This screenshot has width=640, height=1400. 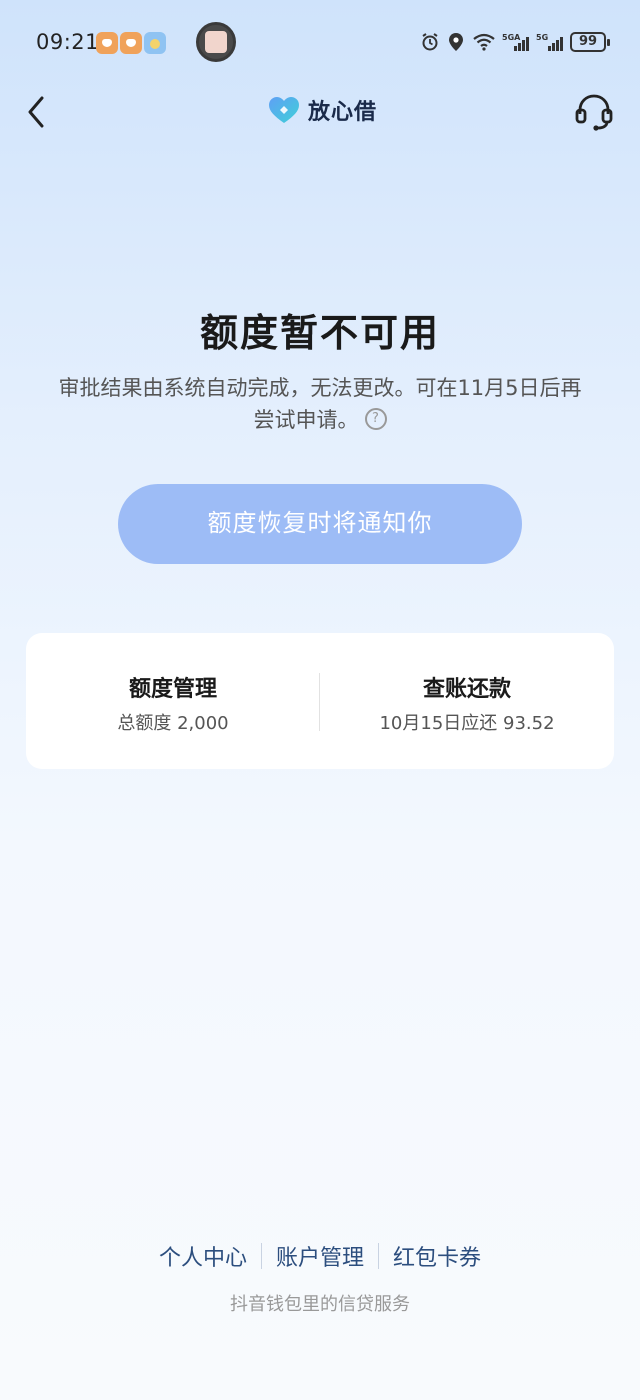 What do you see at coordinates (430, 42) in the screenshot?
I see `alarm-icon` at bounding box center [430, 42].